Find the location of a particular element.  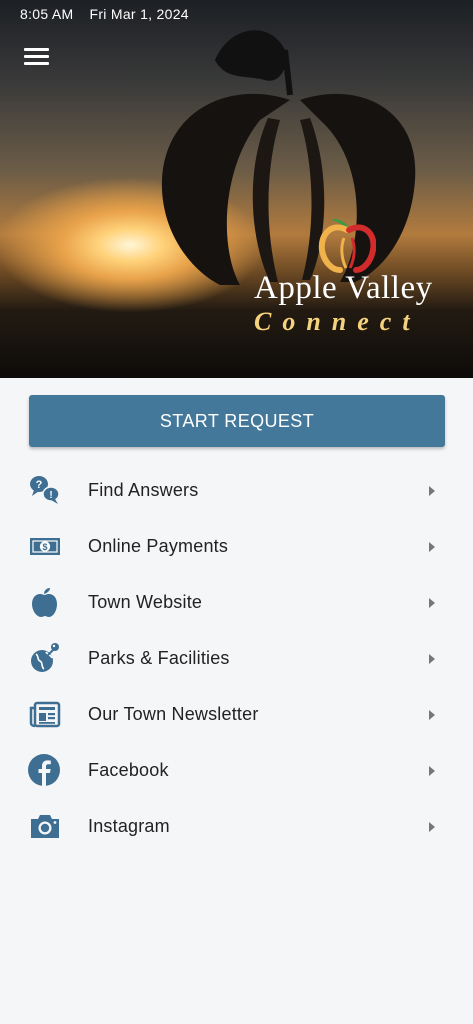

logo-apple-icon is located at coordinates (347, 245).